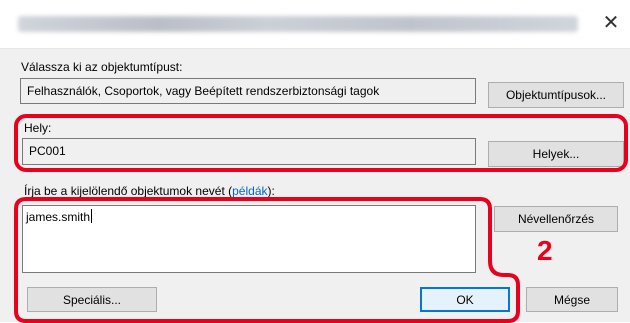  Describe the element at coordinates (545, 250) in the screenshot. I see `annotation-step-number: 2` at that location.